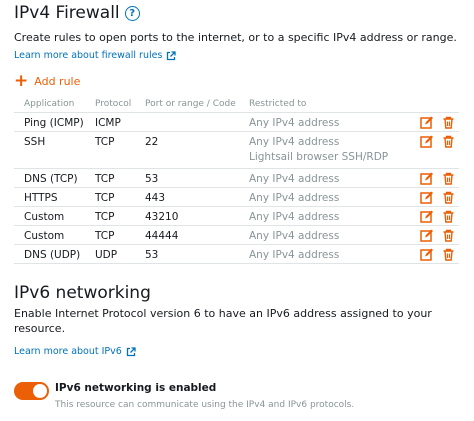  What do you see at coordinates (21, 81) in the screenshot?
I see `plus-icon: +` at bounding box center [21, 81].